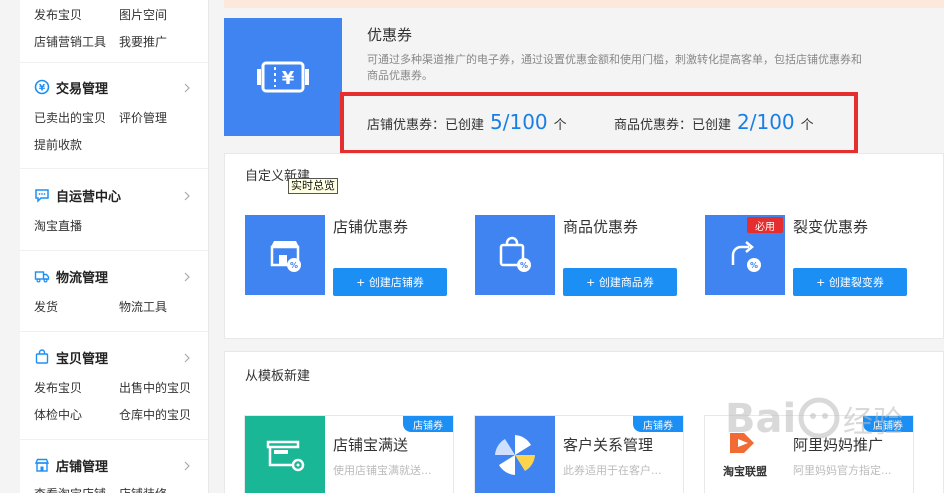  I want to click on shopping-bag-icon, so click(42, 357).